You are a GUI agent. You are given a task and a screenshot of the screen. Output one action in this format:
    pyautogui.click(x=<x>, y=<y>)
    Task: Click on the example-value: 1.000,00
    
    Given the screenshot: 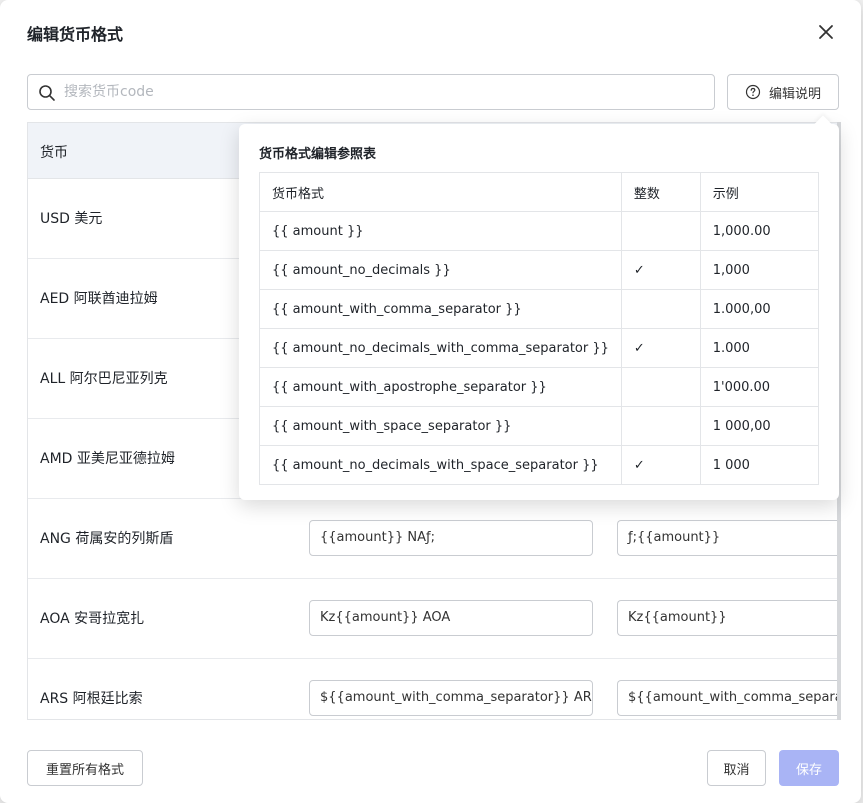 What is the action you would take?
    pyautogui.click(x=759, y=309)
    